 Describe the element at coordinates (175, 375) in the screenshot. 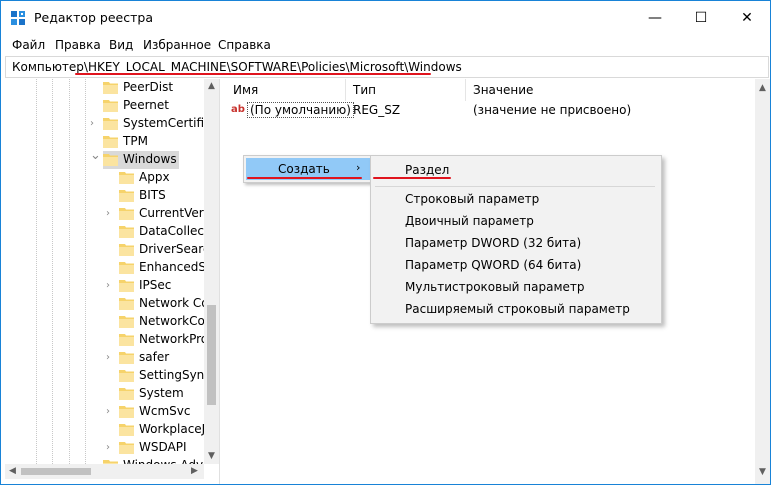

I see `tree-item-label: SettingSync` at that location.